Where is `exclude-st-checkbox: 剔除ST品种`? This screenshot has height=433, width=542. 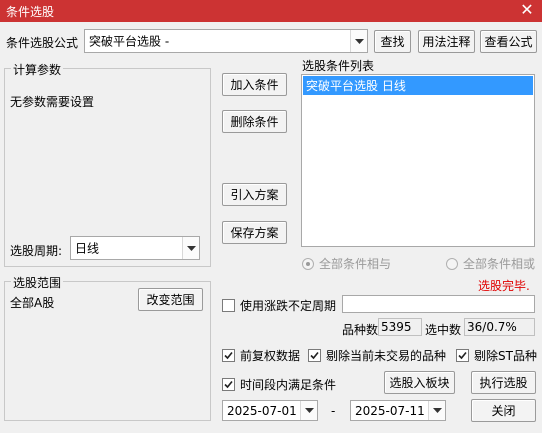 exclude-st-checkbox: 剔除ST品种 is located at coordinates (496, 355).